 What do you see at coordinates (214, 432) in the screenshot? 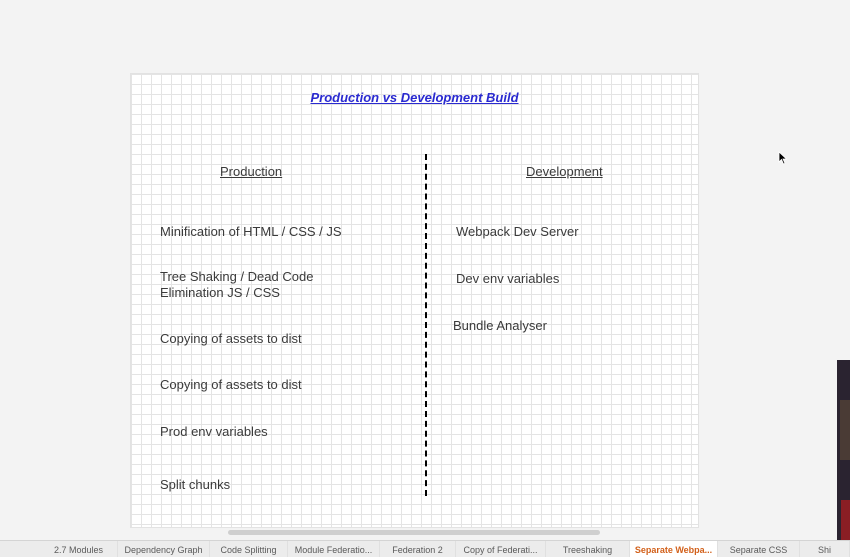
I see `production-item: Prod env variables` at bounding box center [214, 432].